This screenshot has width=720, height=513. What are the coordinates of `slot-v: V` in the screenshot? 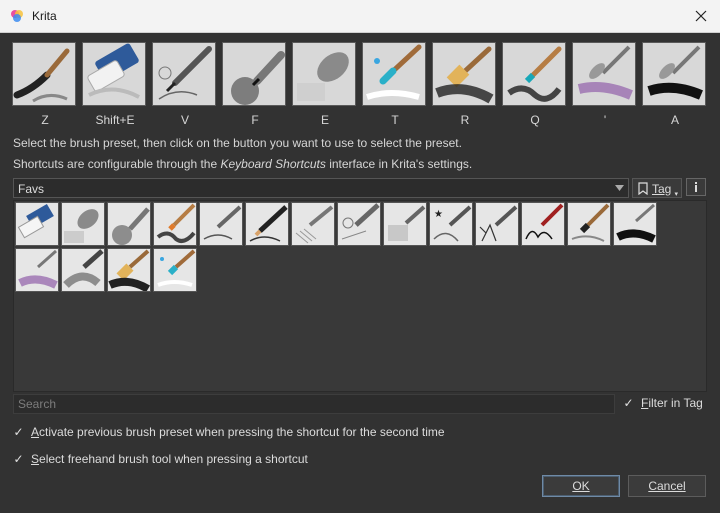 It's located at (185, 84).